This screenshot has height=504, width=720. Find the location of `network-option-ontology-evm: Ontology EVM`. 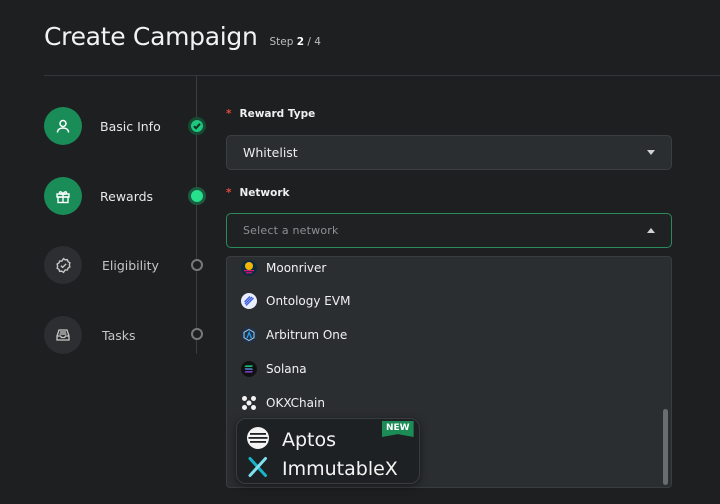

network-option-ontology-evm: Ontology EVM is located at coordinates (295, 301).